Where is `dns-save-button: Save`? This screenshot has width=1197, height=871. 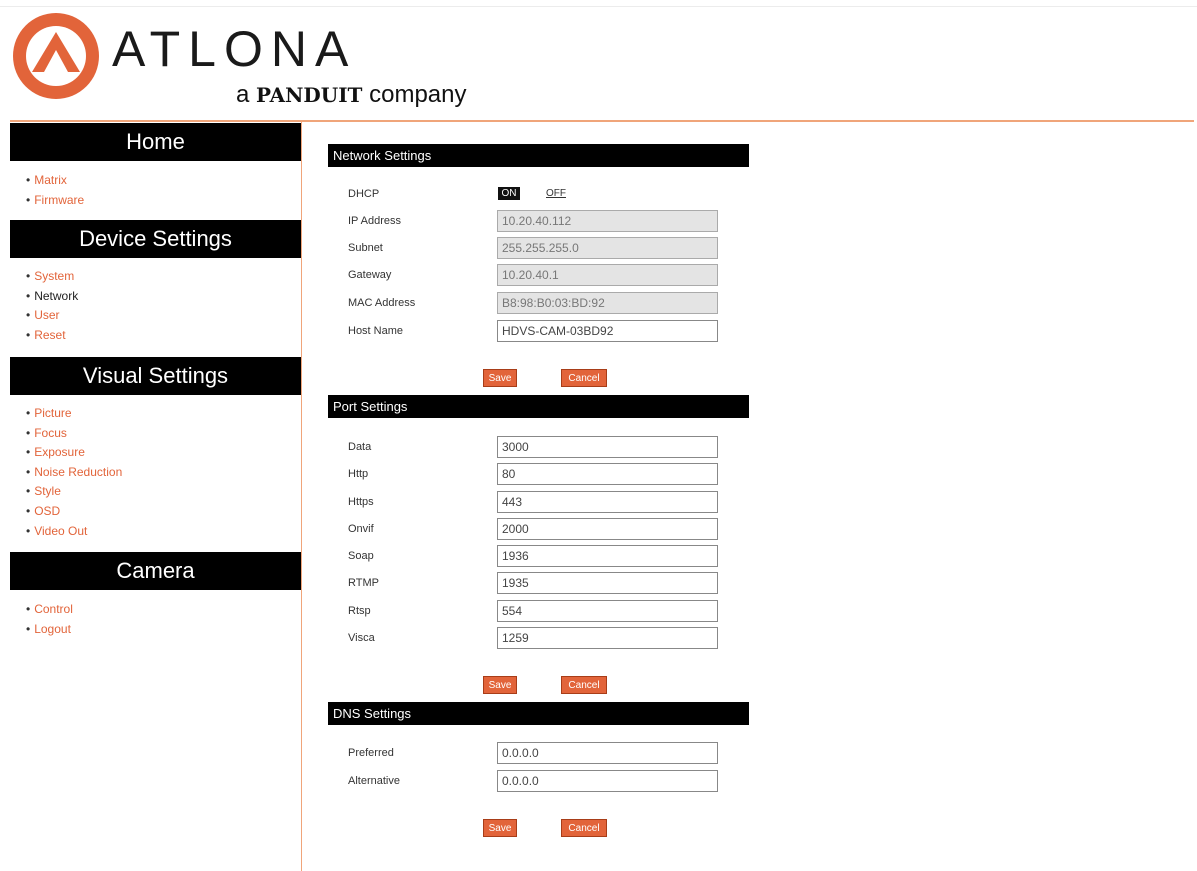
dns-save-button: Save is located at coordinates (500, 828).